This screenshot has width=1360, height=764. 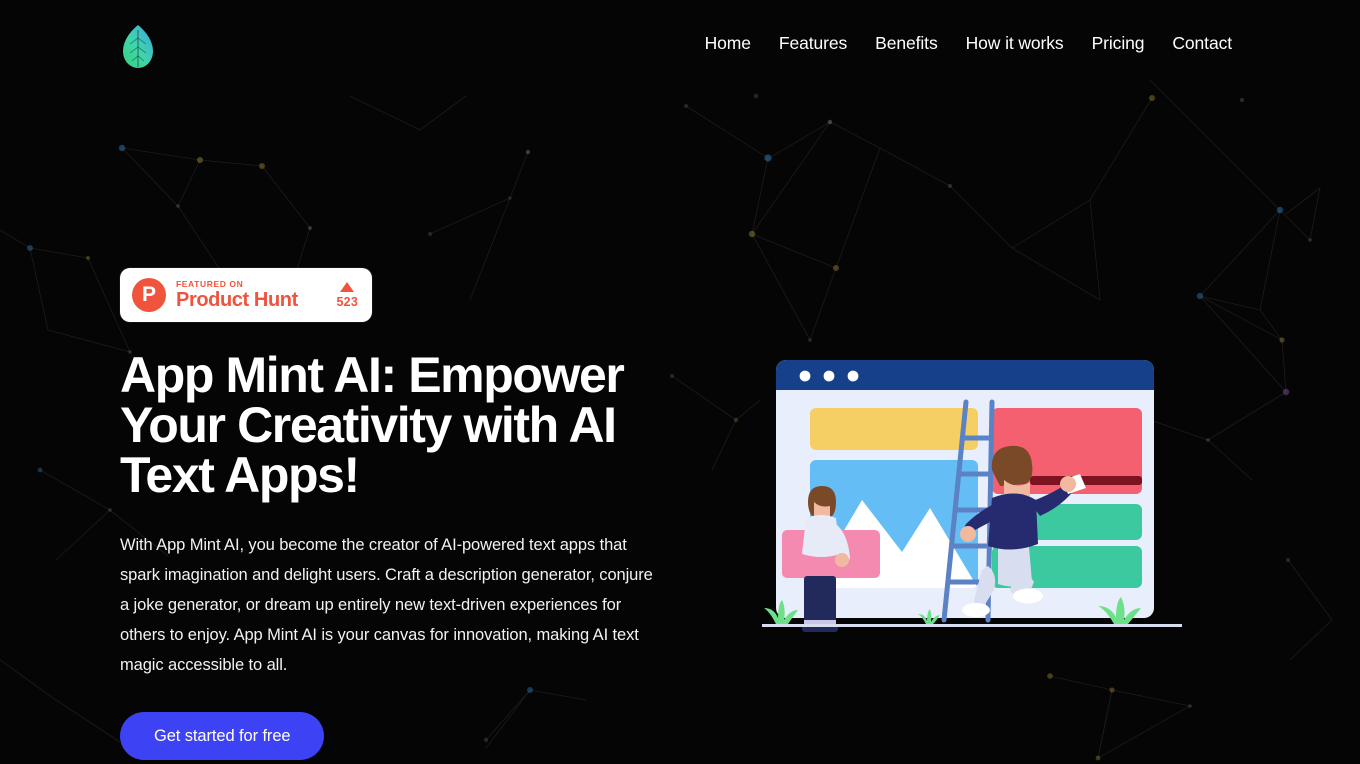 I want to click on hero-illustration, so click(x=972, y=502).